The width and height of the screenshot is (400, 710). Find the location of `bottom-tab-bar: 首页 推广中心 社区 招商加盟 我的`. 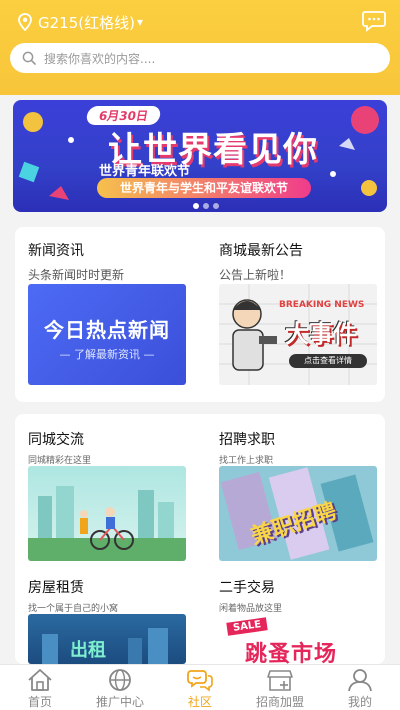

bottom-tab-bar: 首页 推广中心 社区 招商加盟 我的 is located at coordinates (200, 687).